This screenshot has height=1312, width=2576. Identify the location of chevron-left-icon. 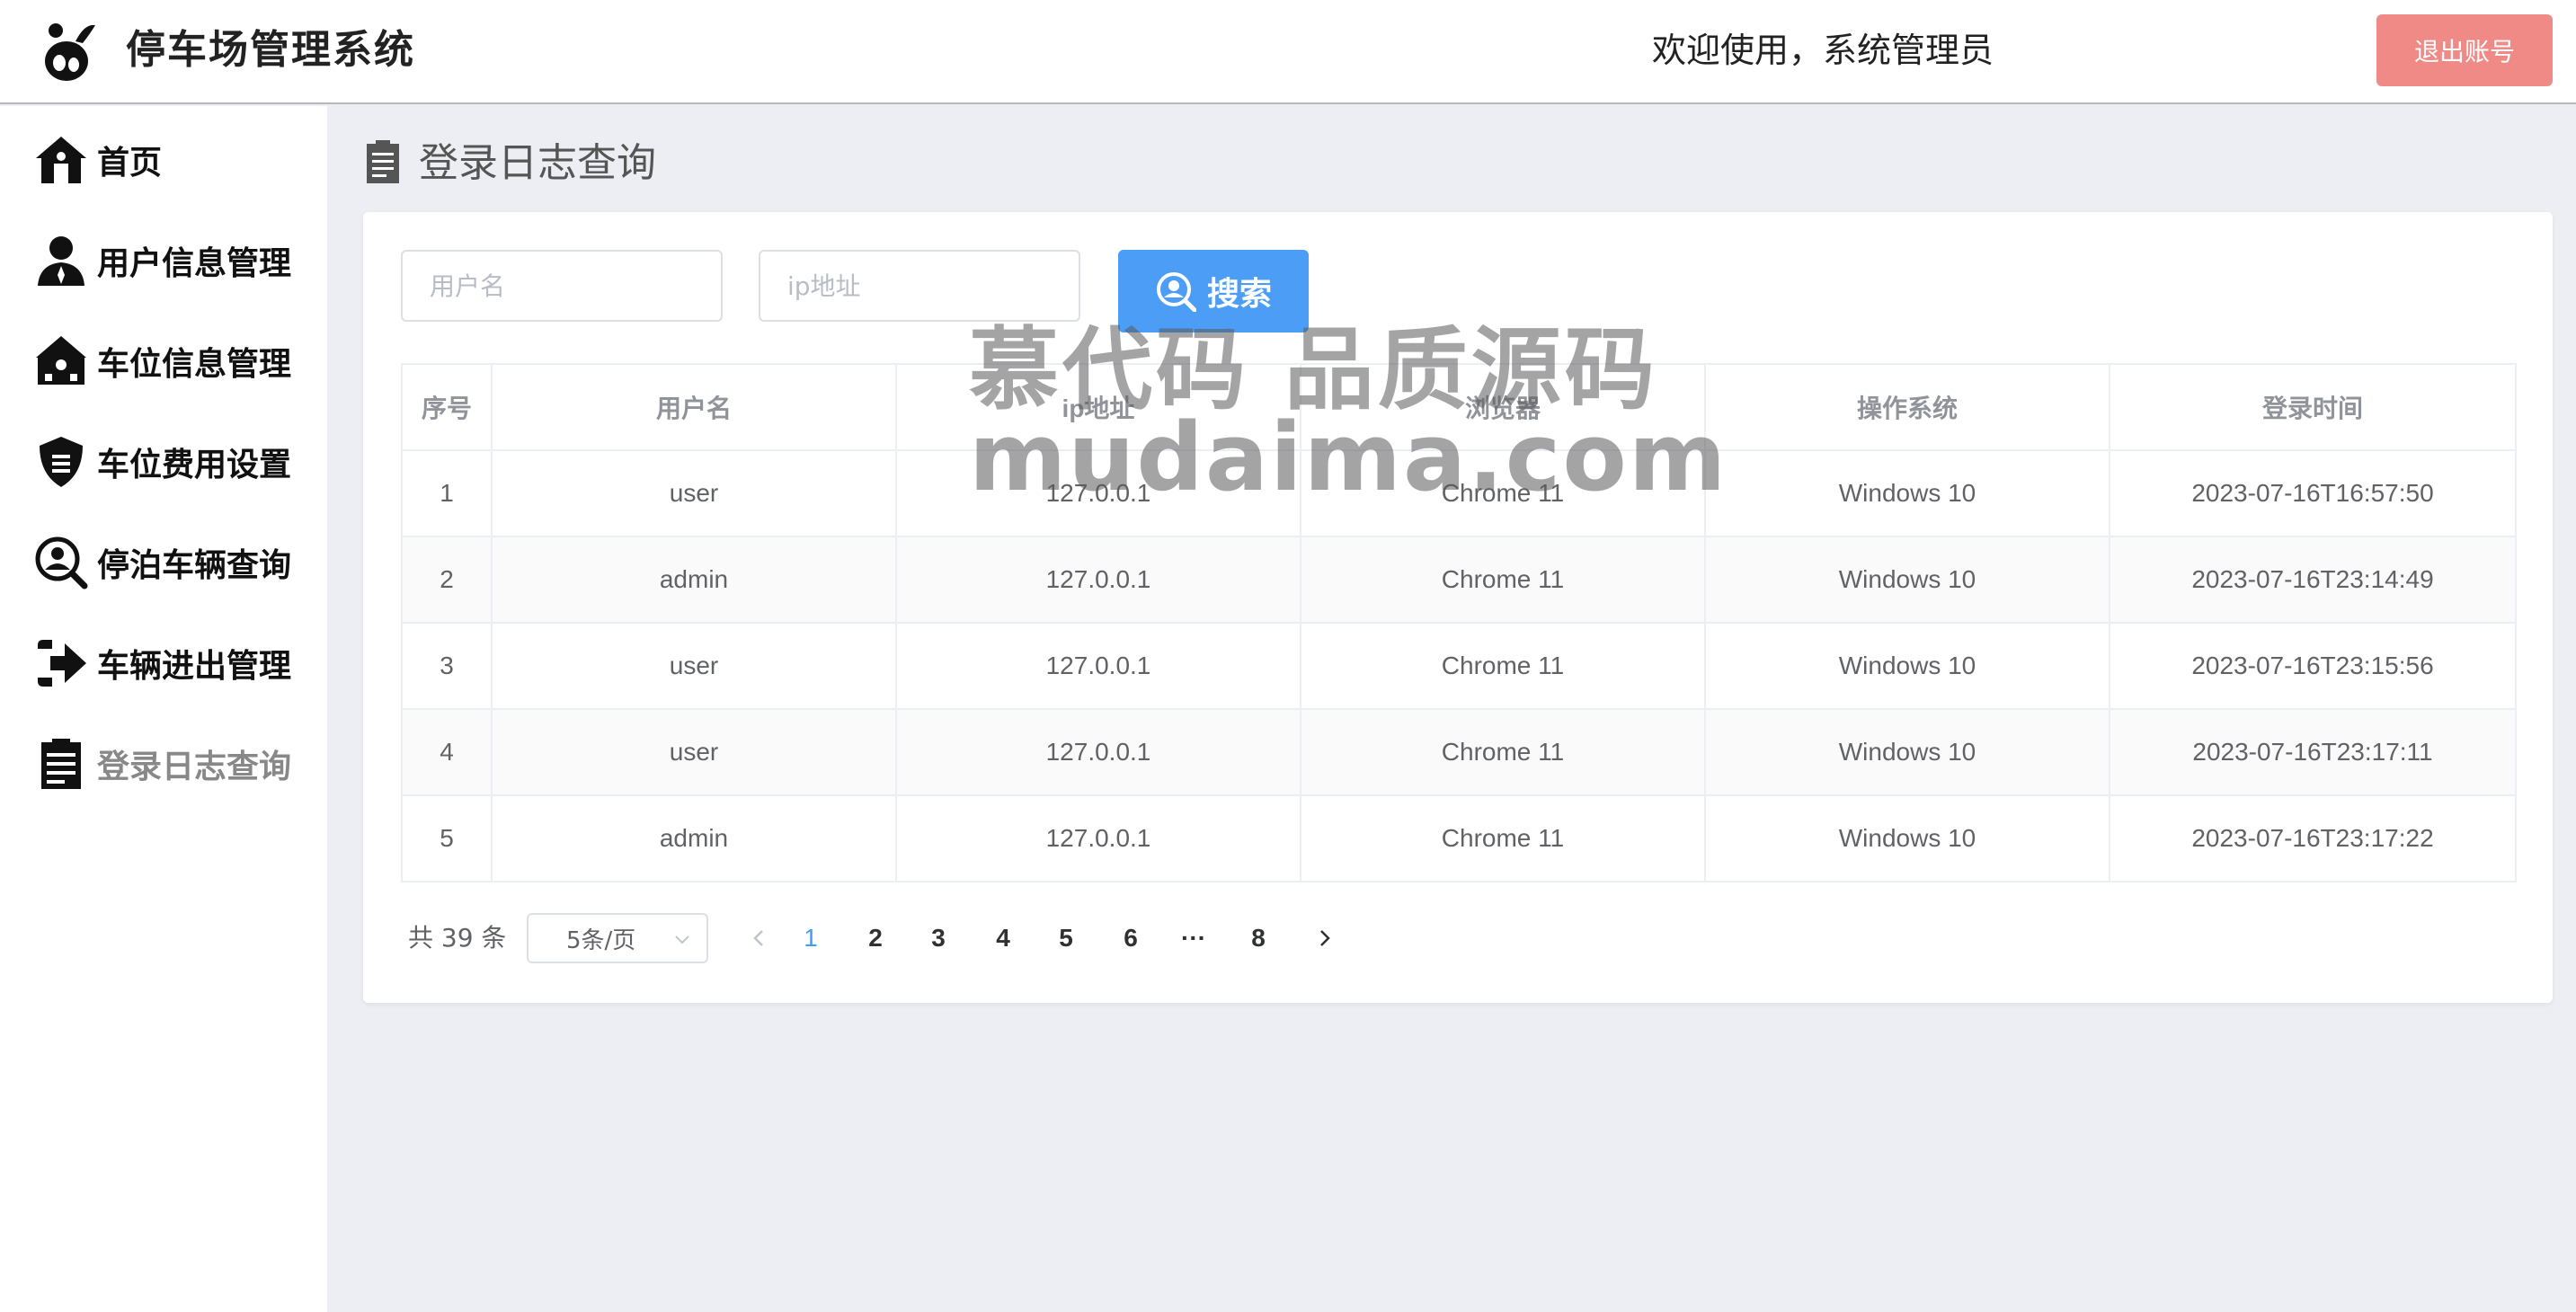
(758, 938).